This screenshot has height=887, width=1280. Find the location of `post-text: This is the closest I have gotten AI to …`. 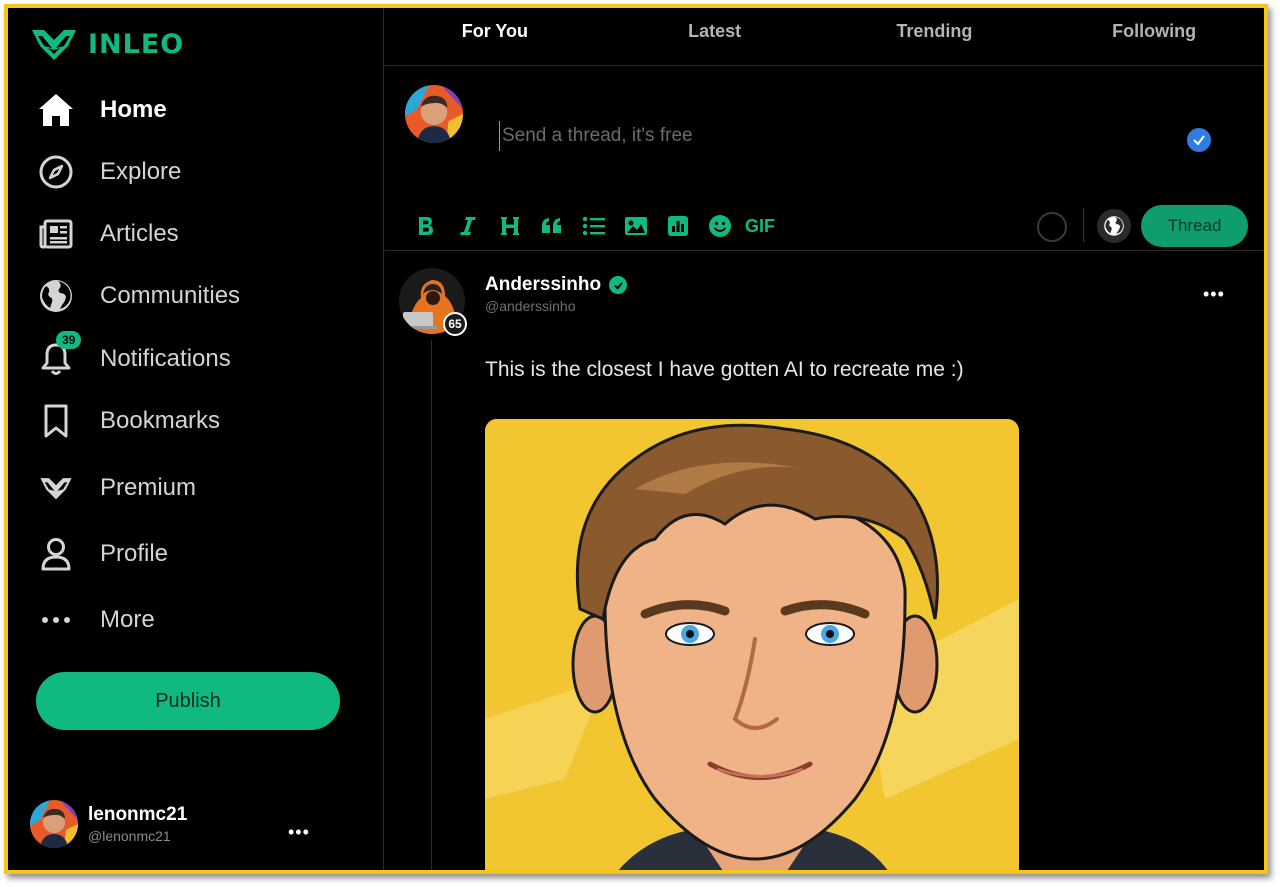

post-text: This is the closest I have gotten AI to … is located at coordinates (724, 369).